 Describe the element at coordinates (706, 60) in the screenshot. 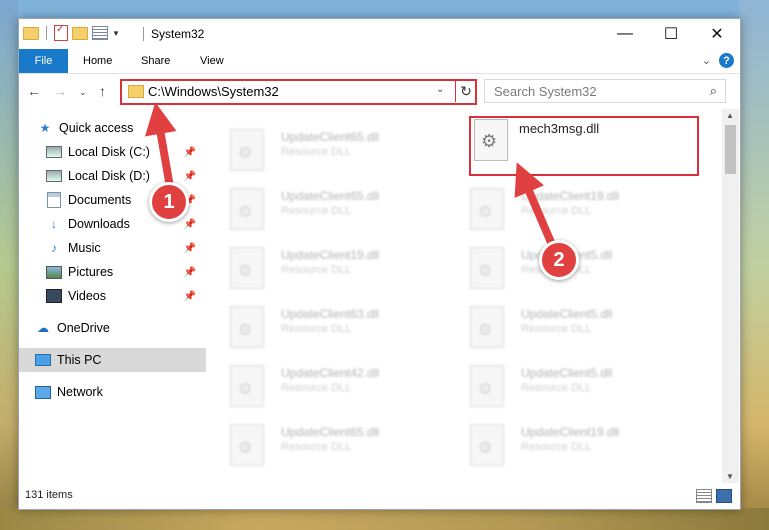

I see `expand-ribbon-chevron-icon: ⌄` at that location.